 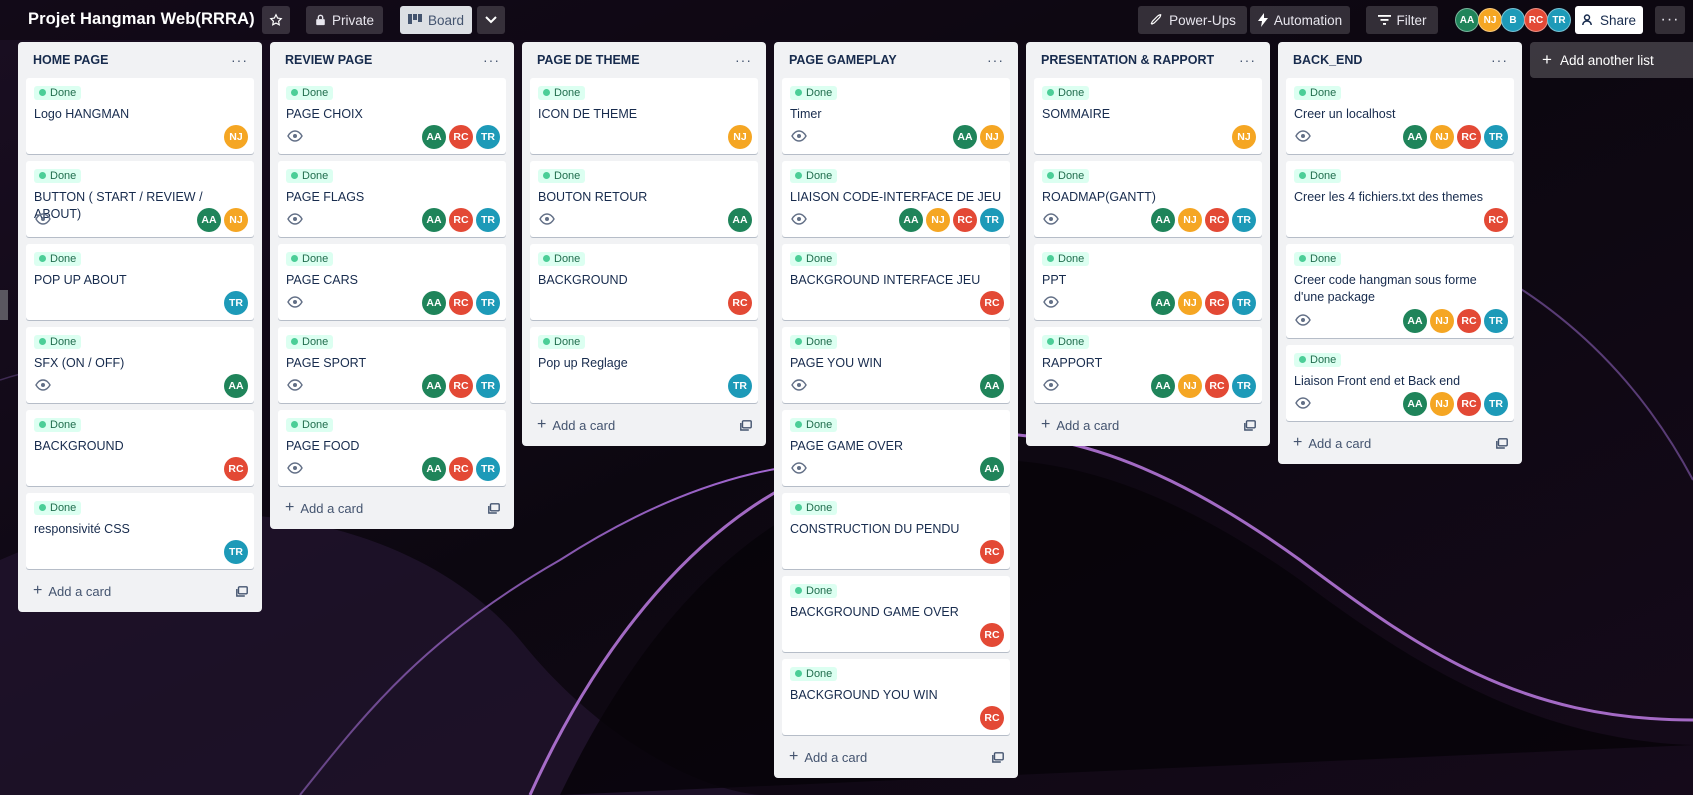 I want to click on board-menu-button: ···, so click(x=1670, y=20).